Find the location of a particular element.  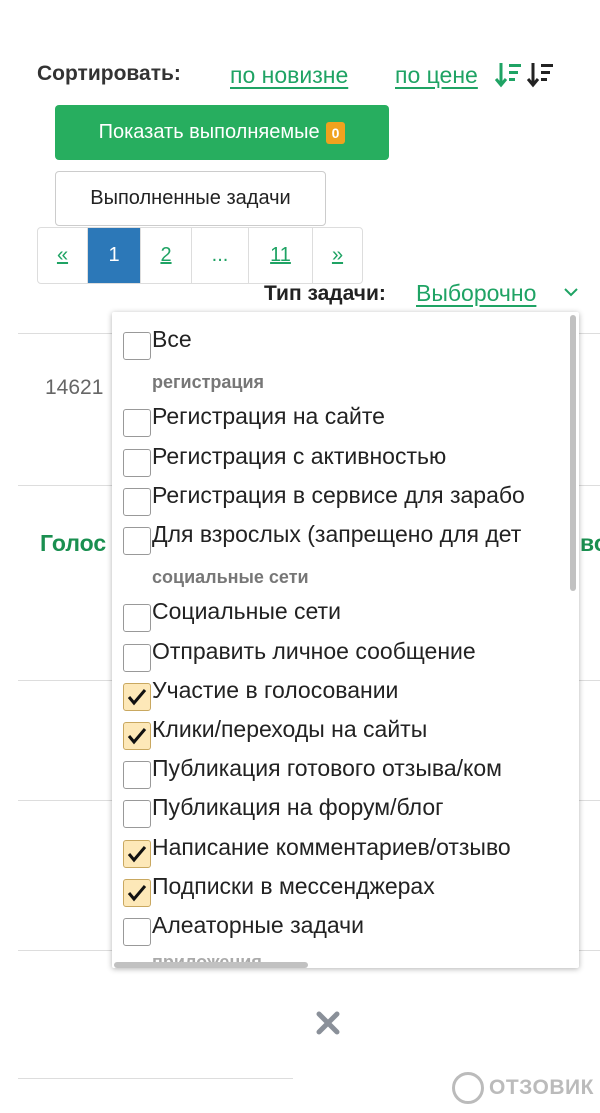

option-item: Регистрация на сайте is located at coordinates (345, 413).